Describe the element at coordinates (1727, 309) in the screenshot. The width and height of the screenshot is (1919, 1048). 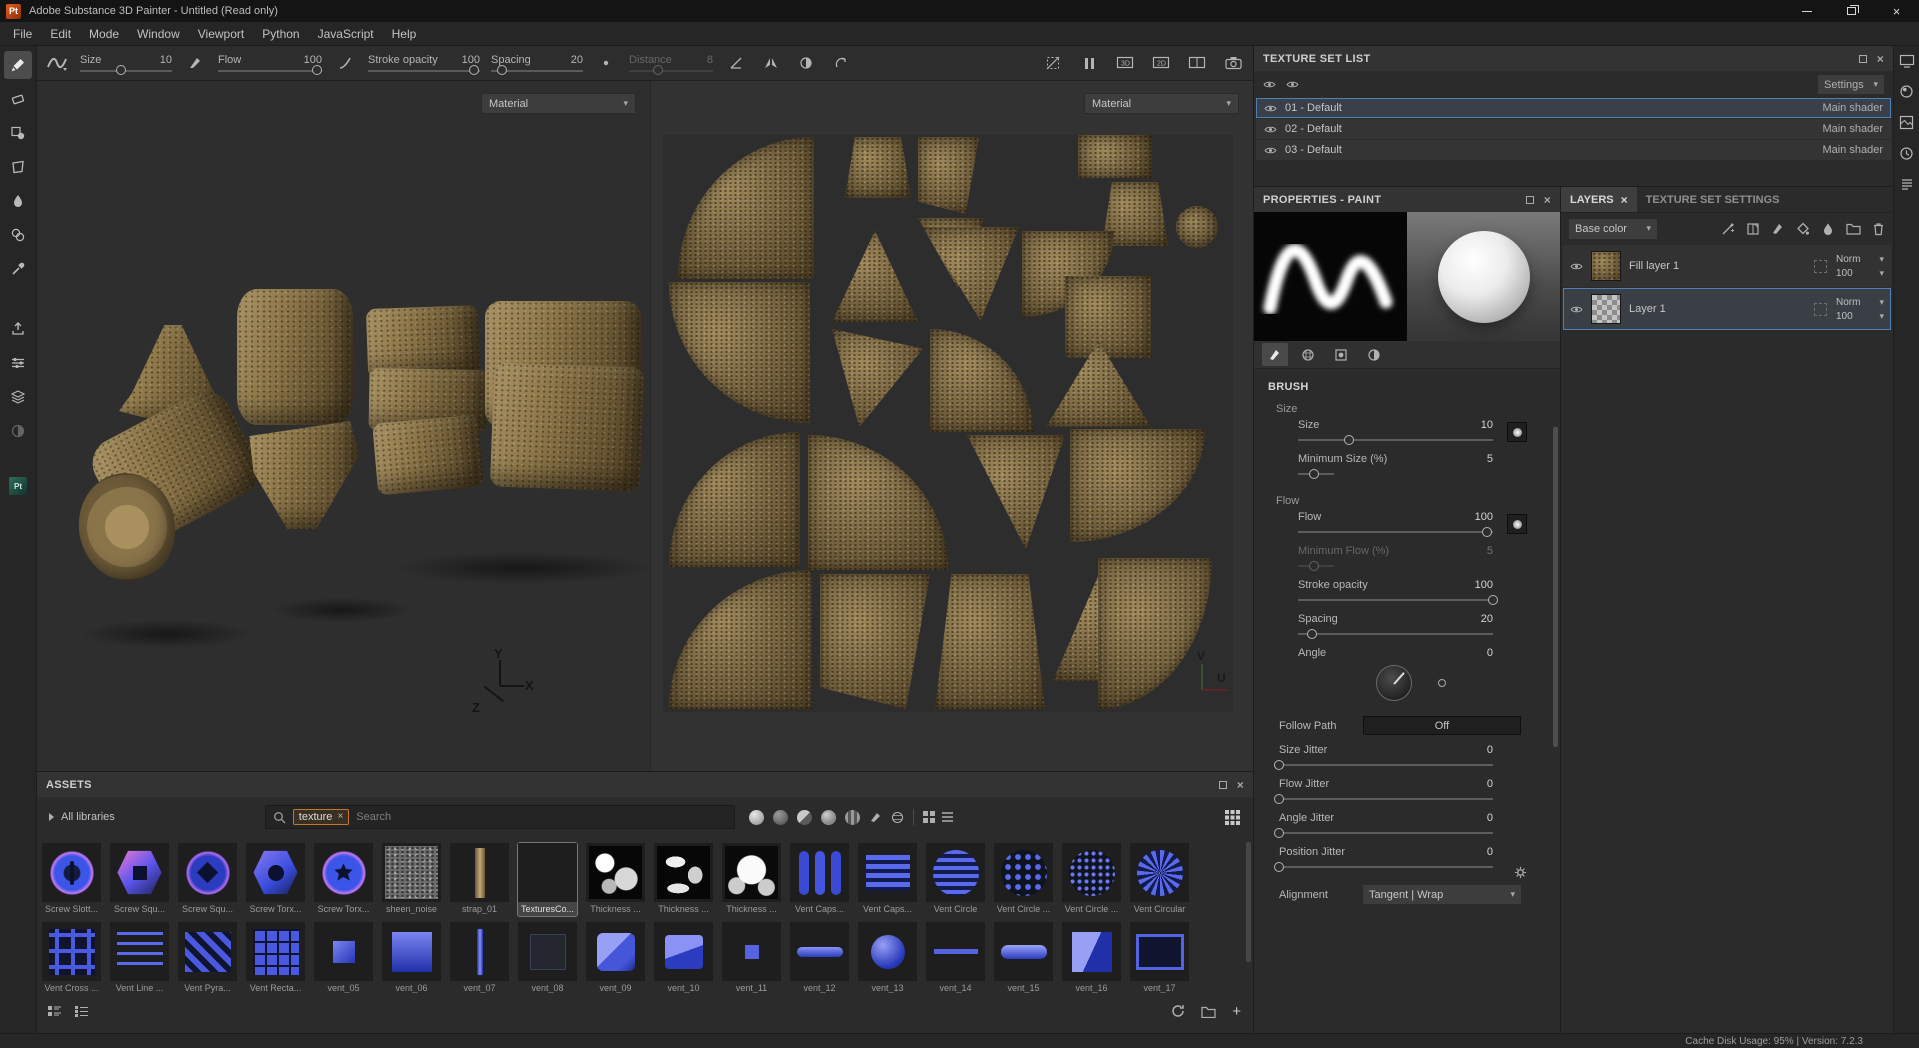
I see `layer-row: Layer 1 Norm ▾ 100 ▾` at that location.